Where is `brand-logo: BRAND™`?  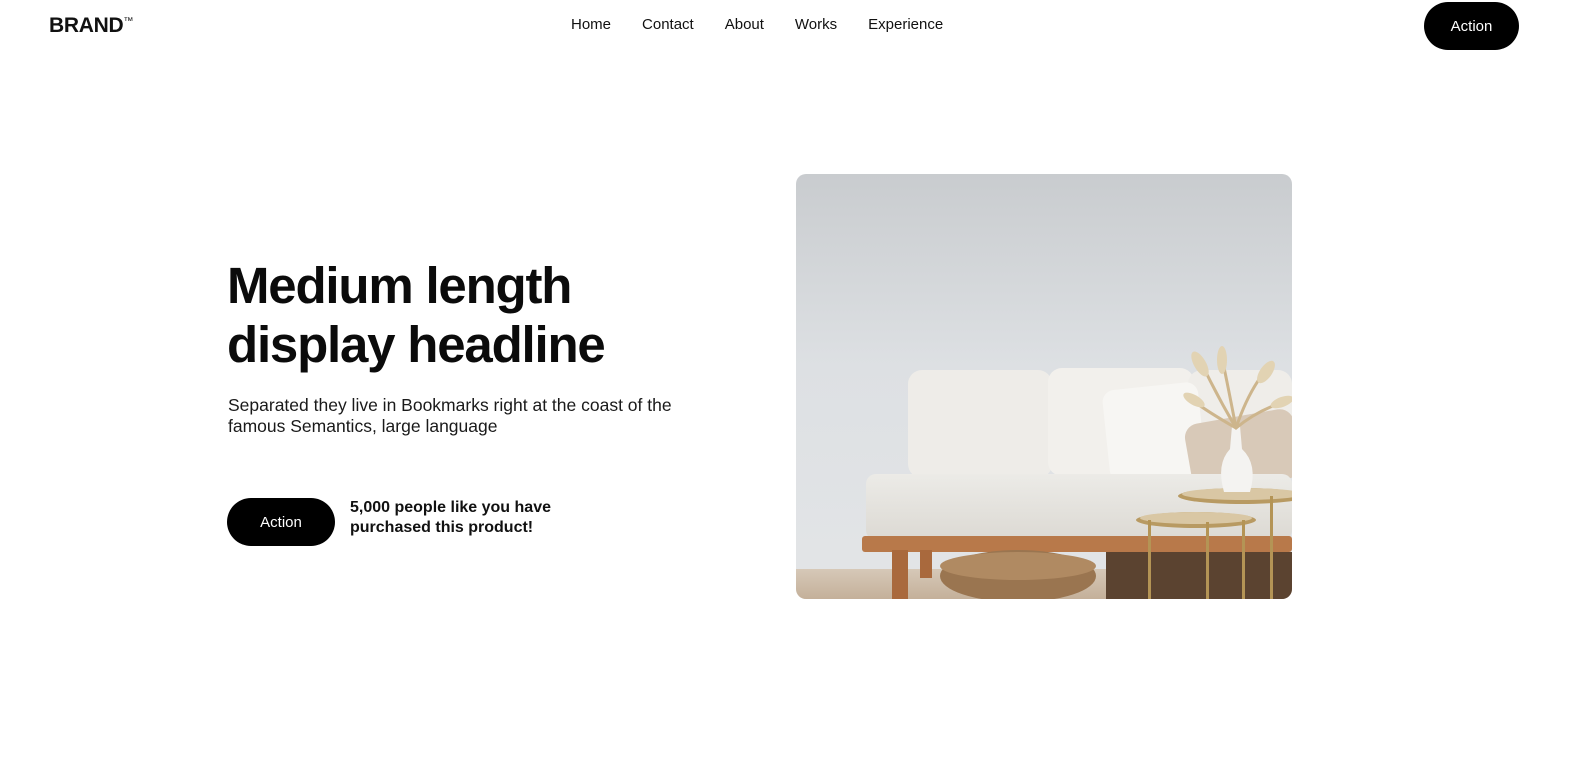 brand-logo: BRAND™ is located at coordinates (91, 26).